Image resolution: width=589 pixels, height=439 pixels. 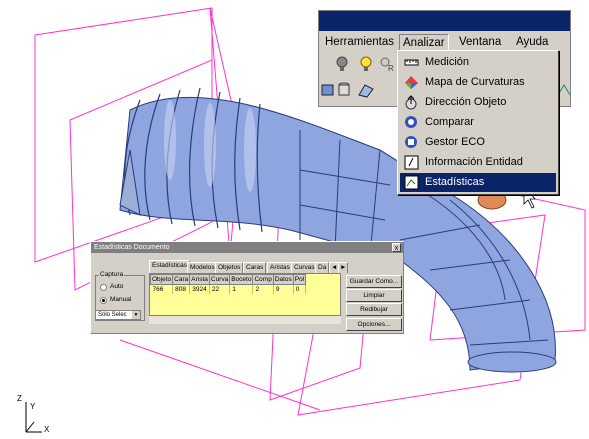 I want to click on tab-modelos: Modelos, so click(x=202, y=267).